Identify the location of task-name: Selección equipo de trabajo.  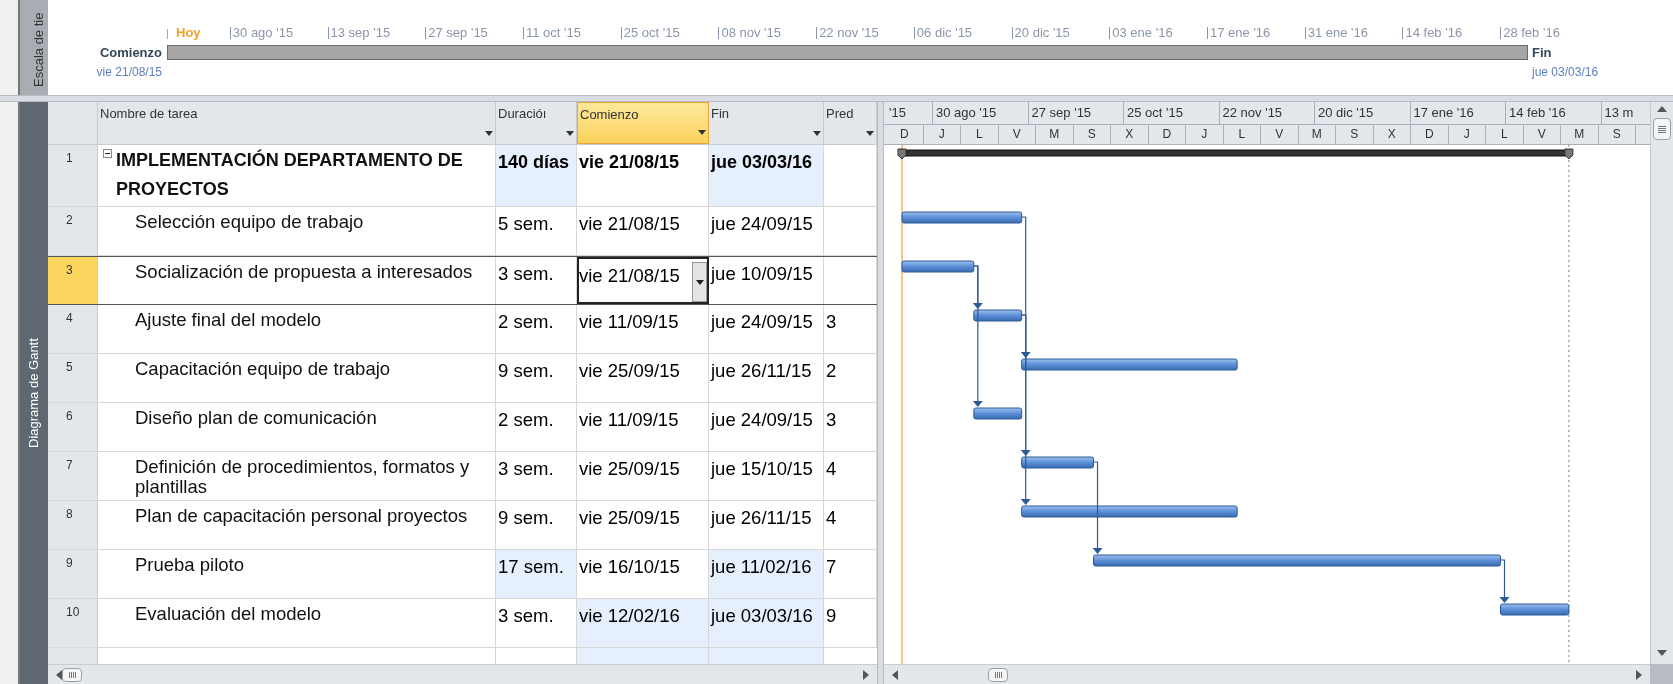
(250, 222).